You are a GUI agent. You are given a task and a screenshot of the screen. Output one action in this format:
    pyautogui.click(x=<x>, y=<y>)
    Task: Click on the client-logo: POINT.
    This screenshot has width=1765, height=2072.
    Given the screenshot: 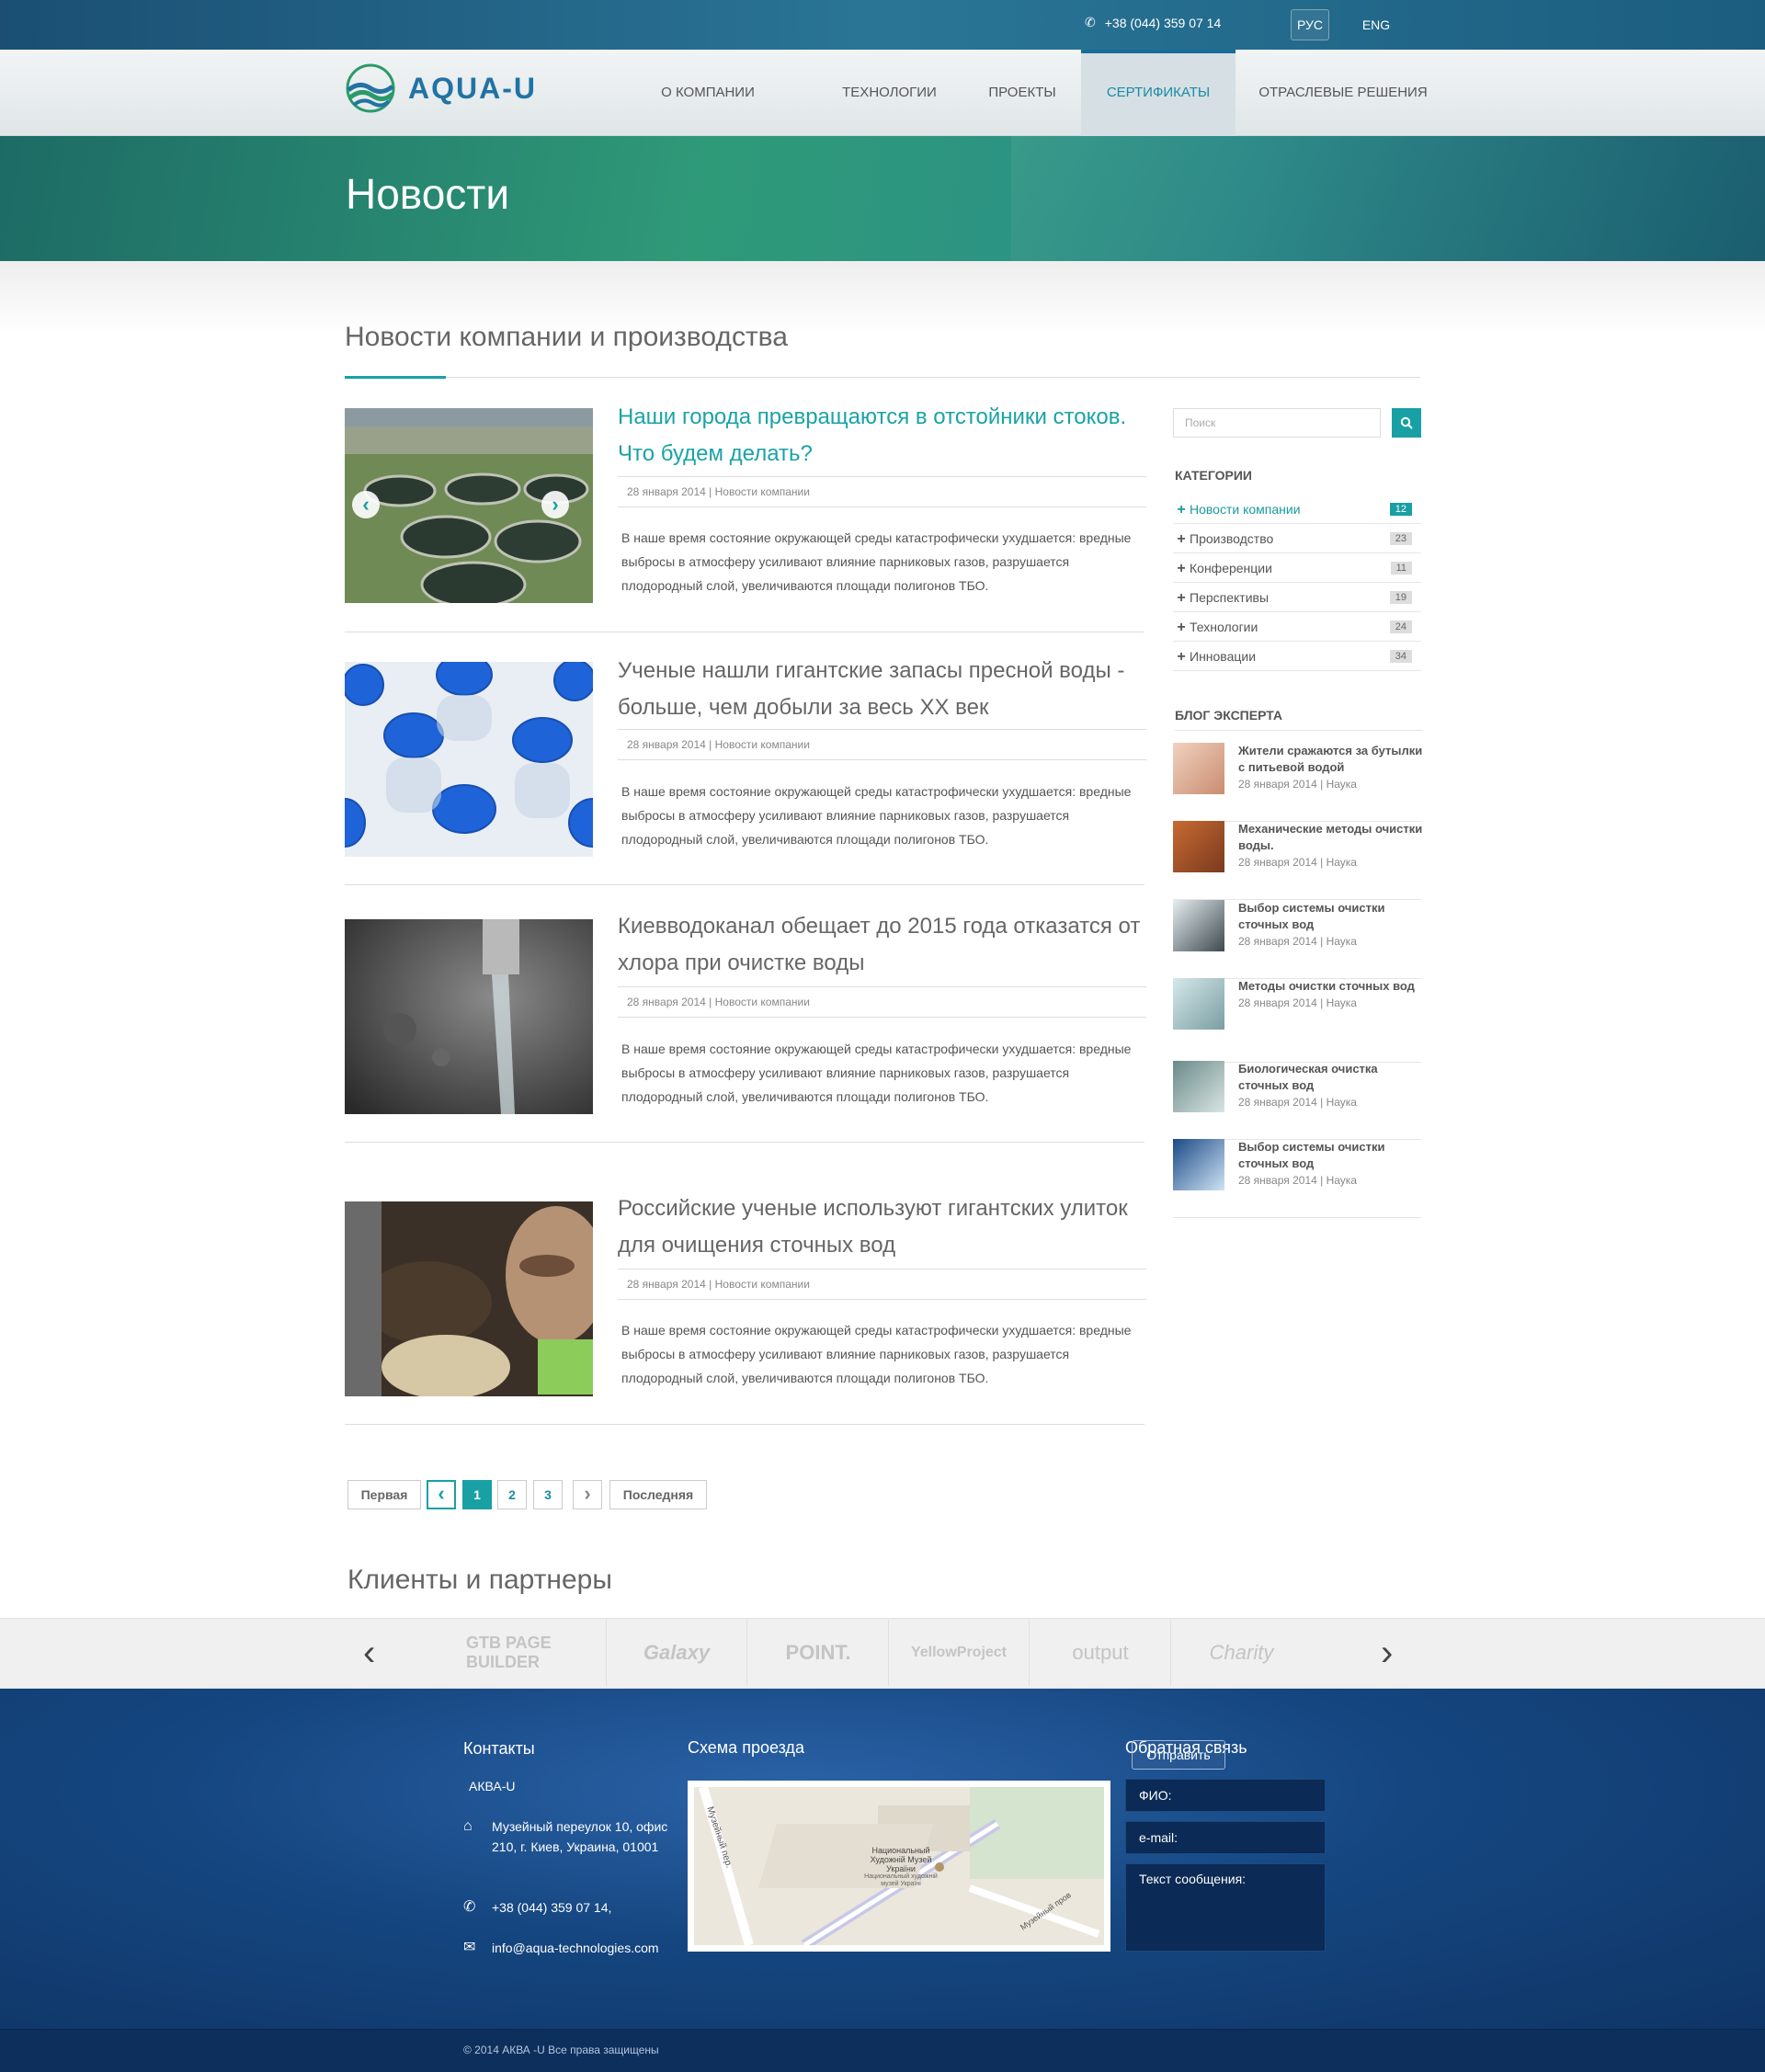 What is the action you would take?
    pyautogui.click(x=819, y=1653)
    